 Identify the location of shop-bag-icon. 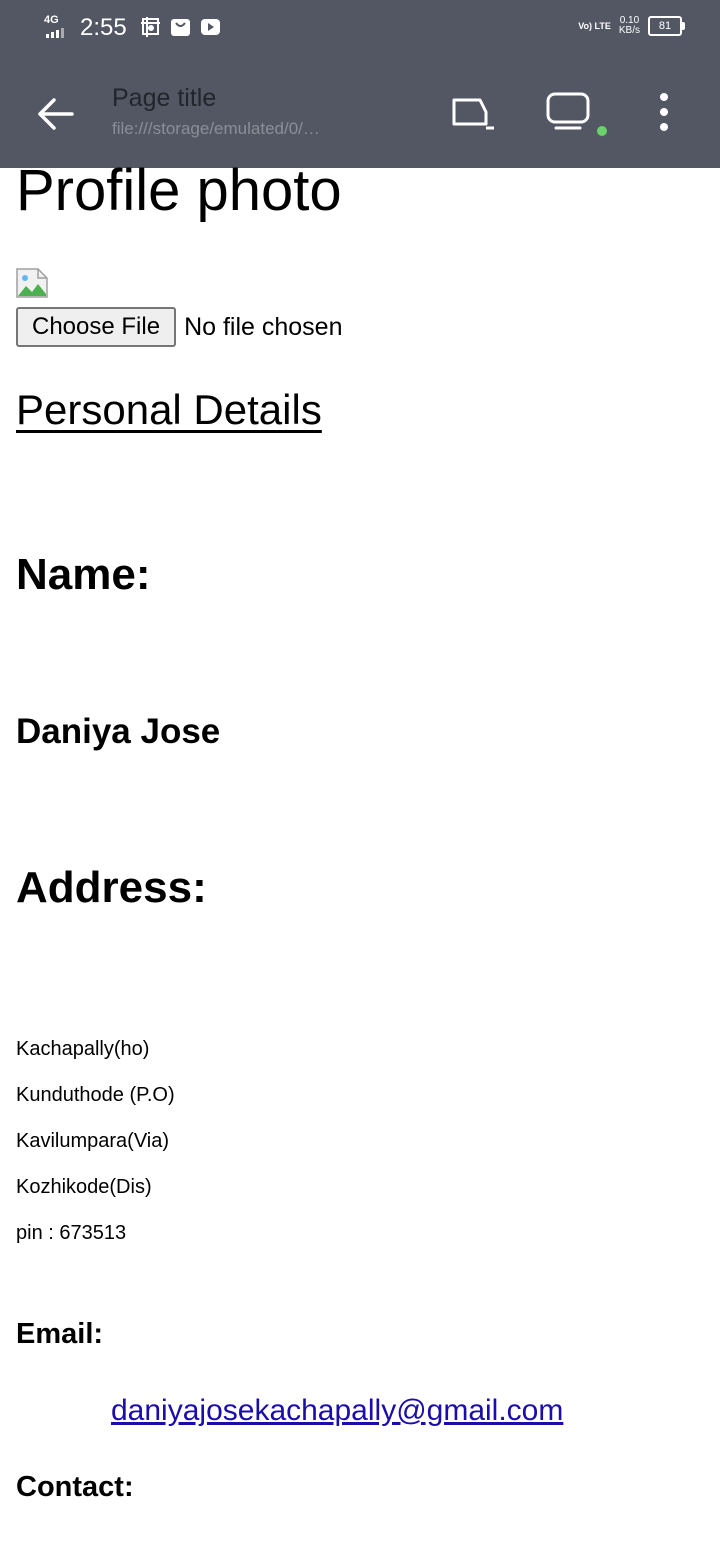
(180, 27).